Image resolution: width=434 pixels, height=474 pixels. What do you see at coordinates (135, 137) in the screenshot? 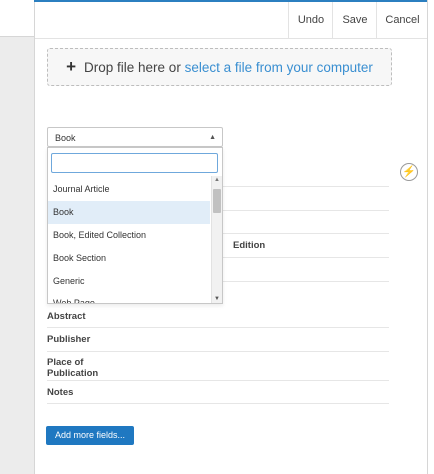
I see `item-type-select: Book ▲` at bounding box center [135, 137].